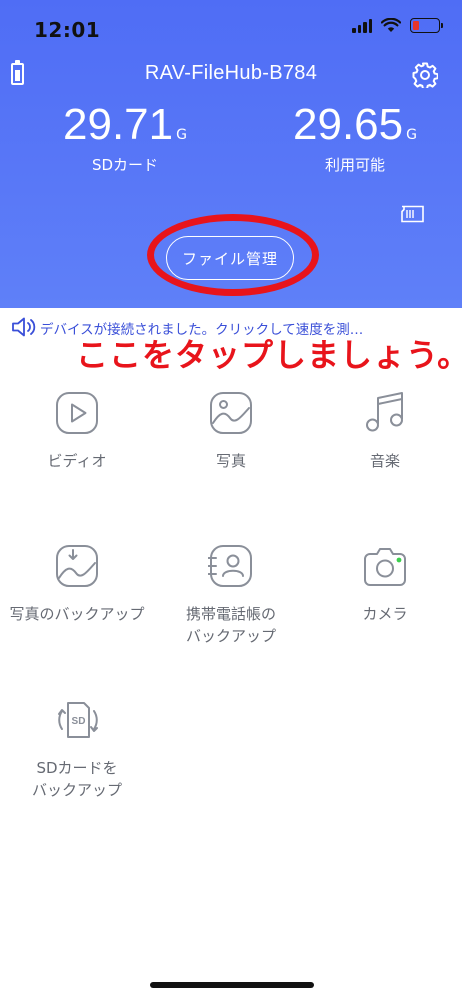  I want to click on sd-card-unit: G, so click(181, 135).